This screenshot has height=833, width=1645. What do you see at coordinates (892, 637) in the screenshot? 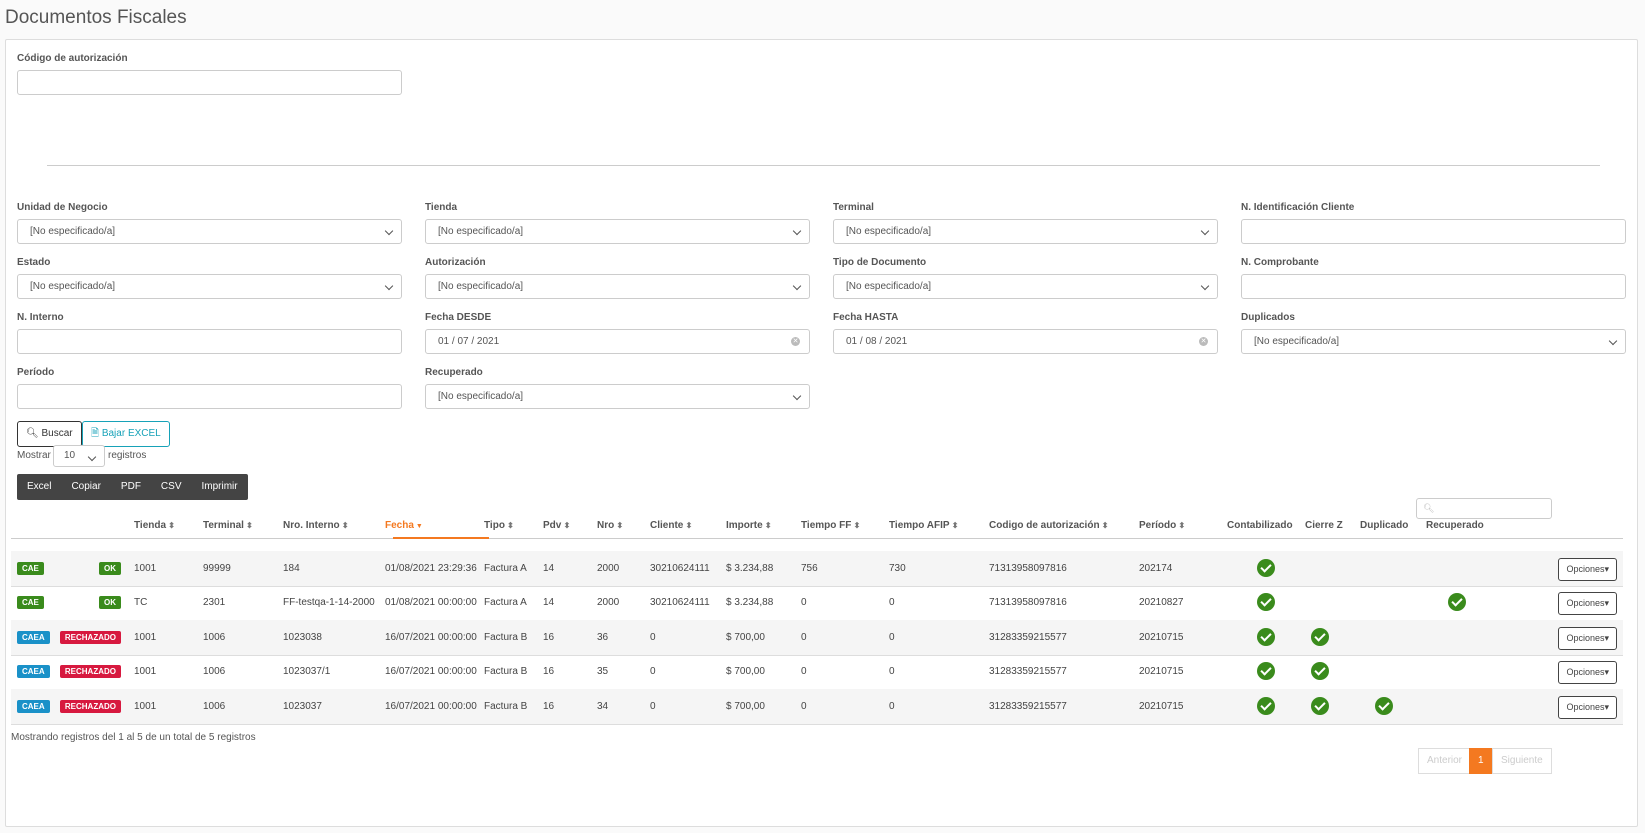
I see `cell-tiempo-afip: 0` at bounding box center [892, 637].